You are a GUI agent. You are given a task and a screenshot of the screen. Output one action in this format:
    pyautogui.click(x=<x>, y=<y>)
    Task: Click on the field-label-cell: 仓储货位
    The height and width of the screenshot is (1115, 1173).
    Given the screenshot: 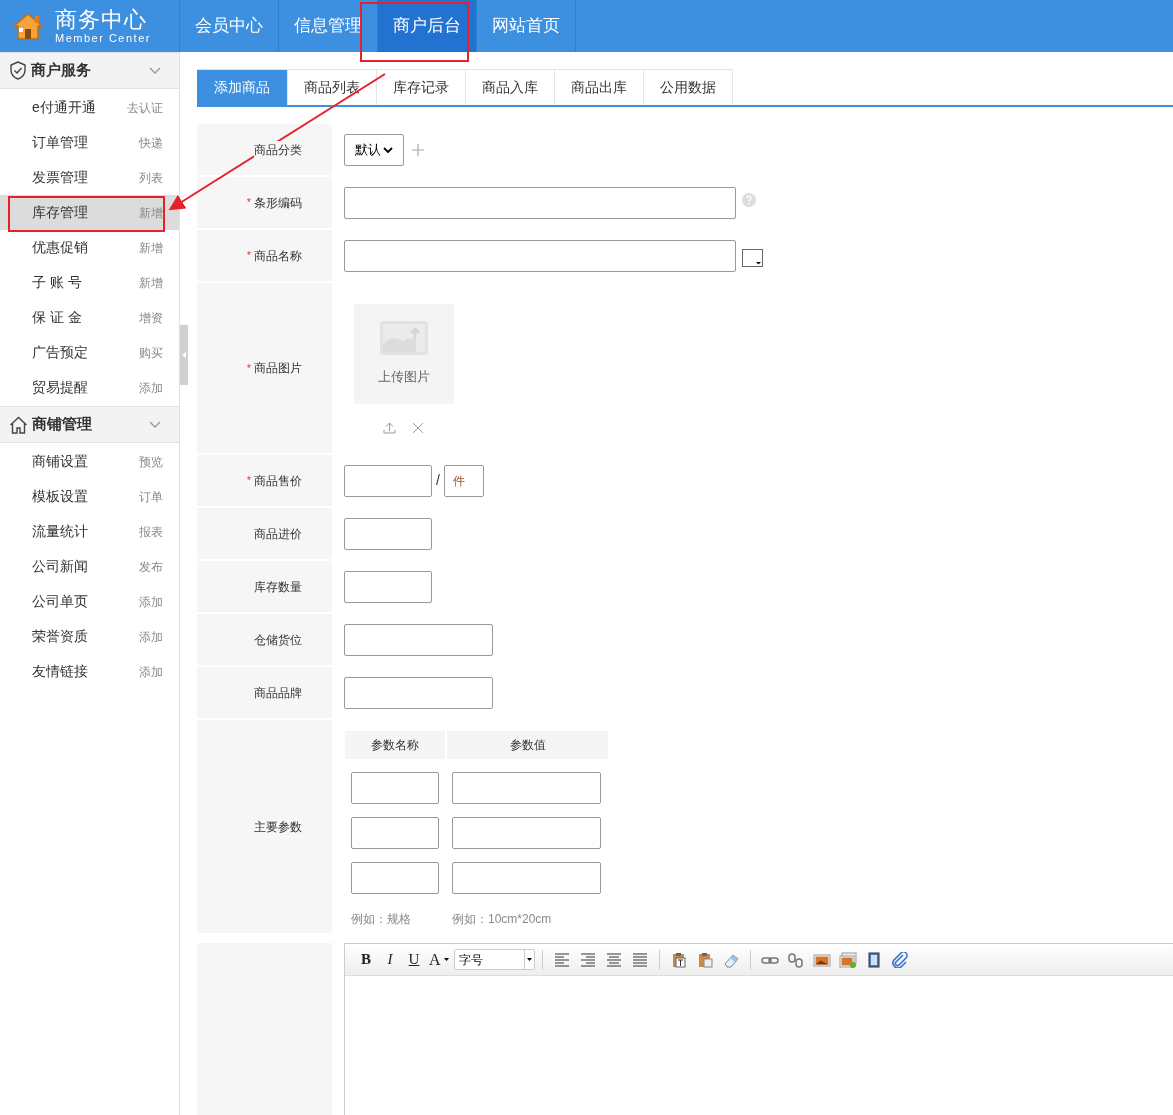 What is the action you would take?
    pyautogui.click(x=264, y=639)
    